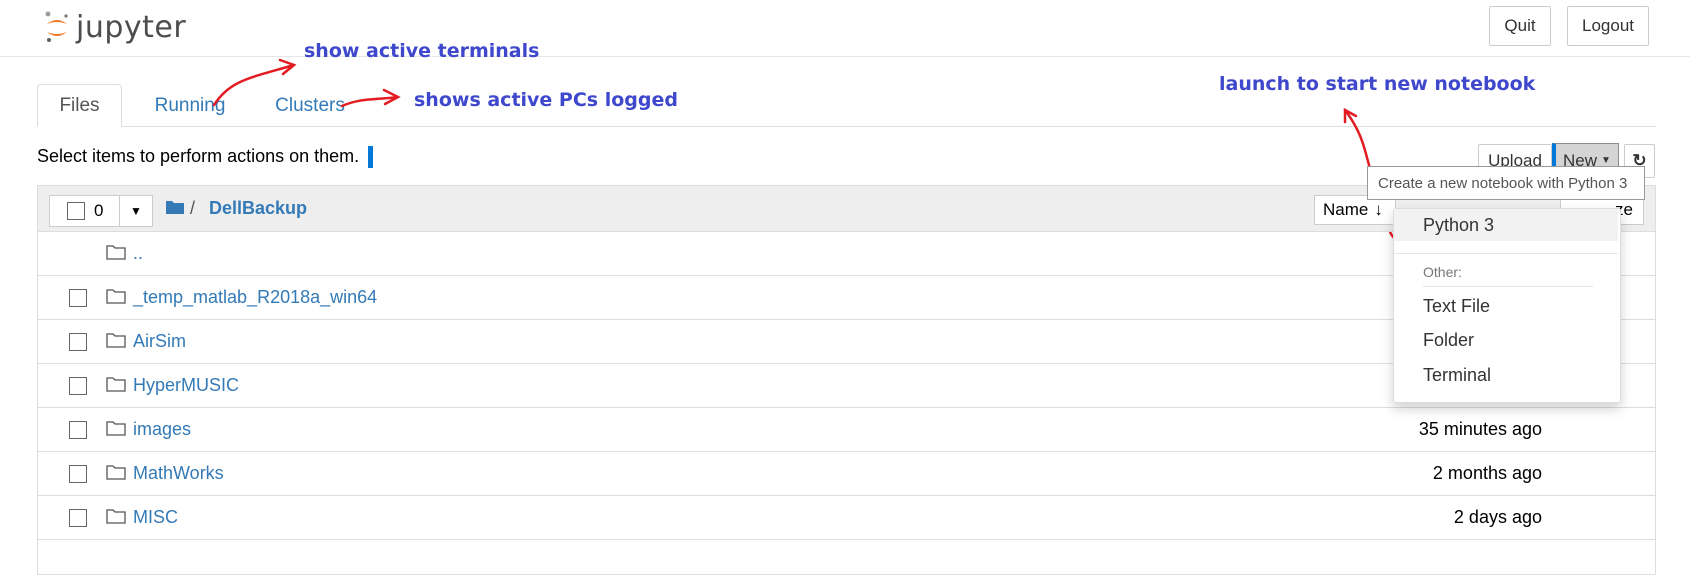  Describe the element at coordinates (1350, 115) in the screenshot. I see `arrow-new-head` at that location.